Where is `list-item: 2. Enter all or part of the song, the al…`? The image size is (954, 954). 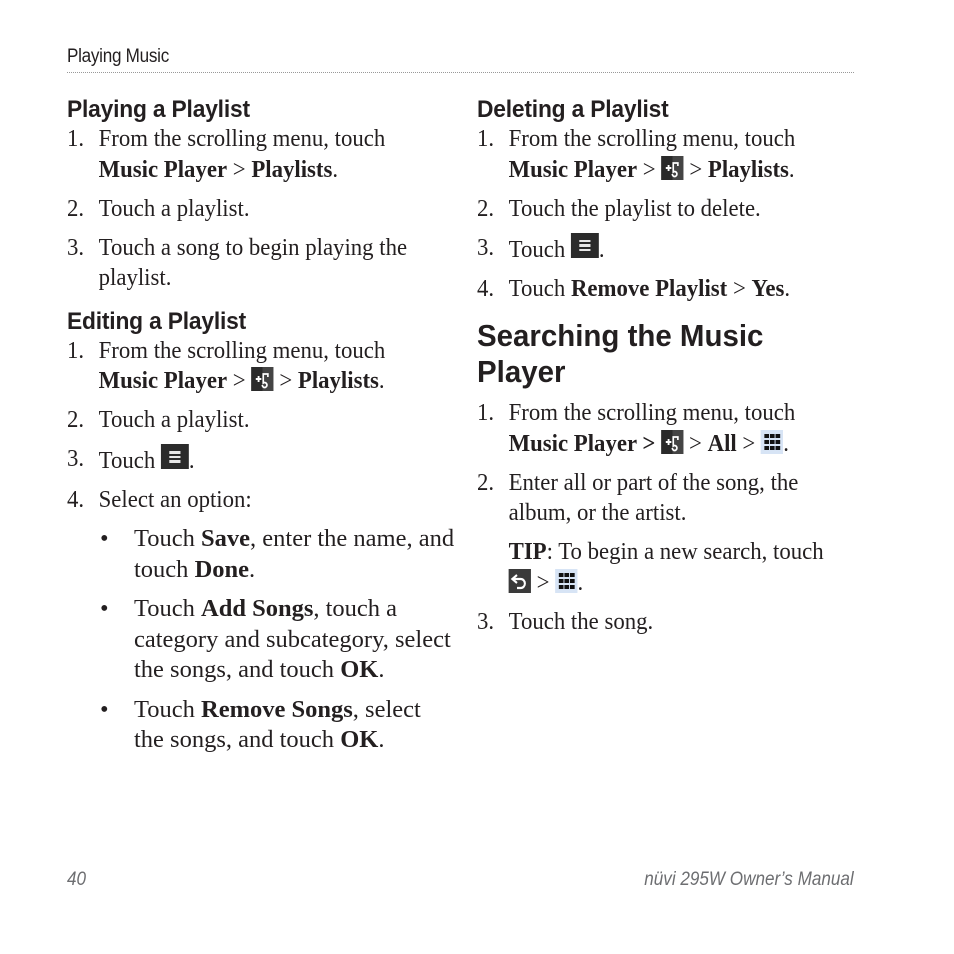 list-item: 2. Enter all or part of the song, the al… is located at coordinates (638, 497).